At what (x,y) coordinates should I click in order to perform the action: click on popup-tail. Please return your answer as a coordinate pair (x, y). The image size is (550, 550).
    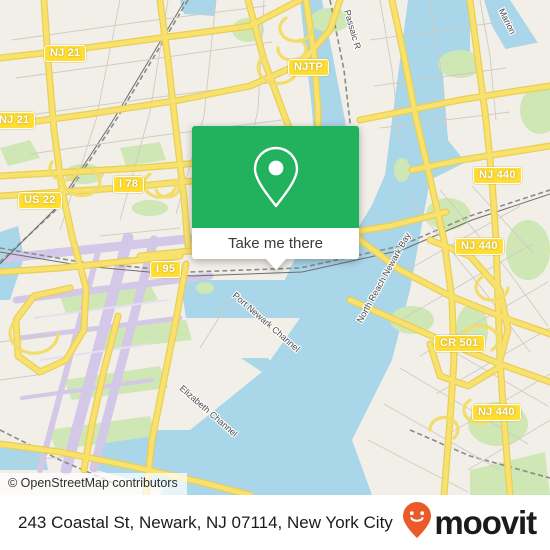
    Looking at the image, I should click on (275, 264).